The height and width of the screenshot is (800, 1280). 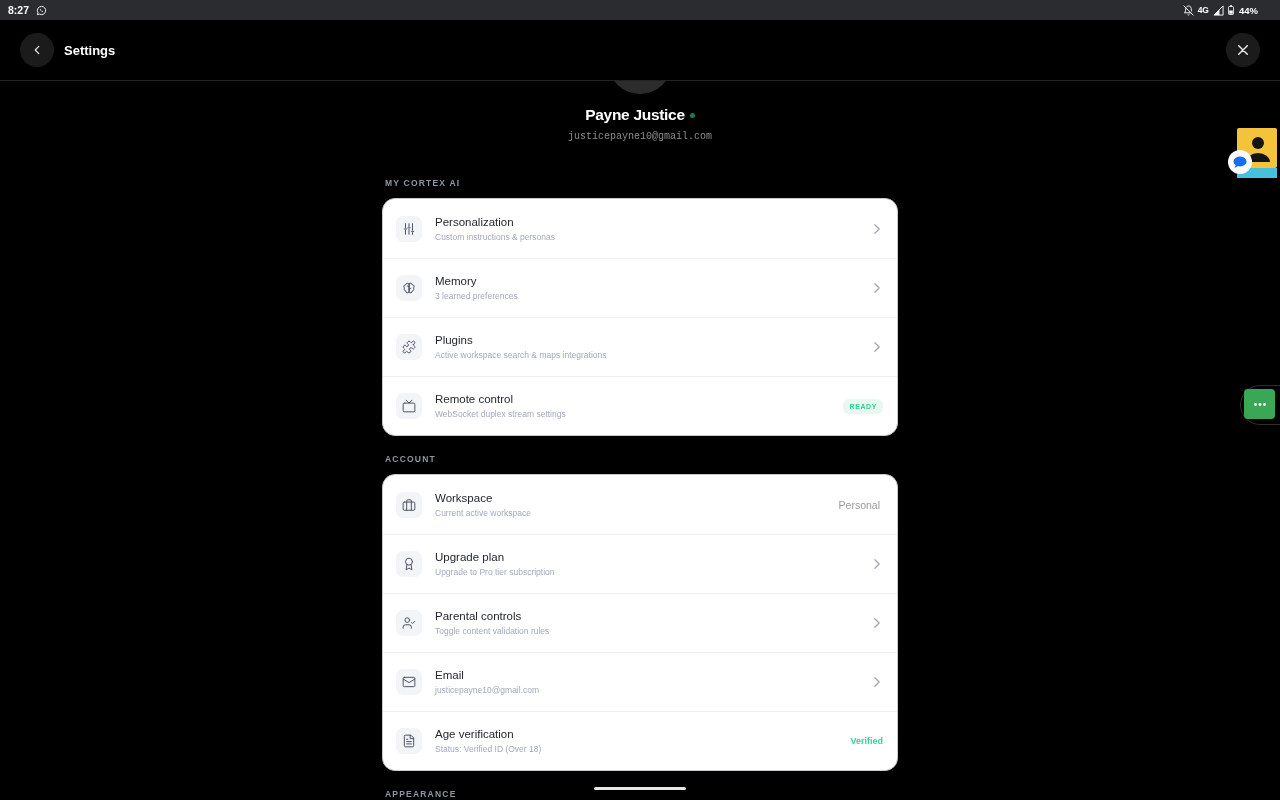 I want to click on more-button, so click(x=1259, y=404).